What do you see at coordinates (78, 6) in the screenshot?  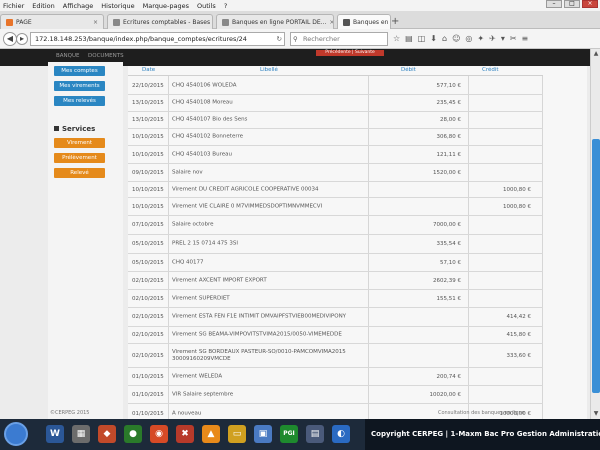 I see `menu-item: Affichage` at bounding box center [78, 6].